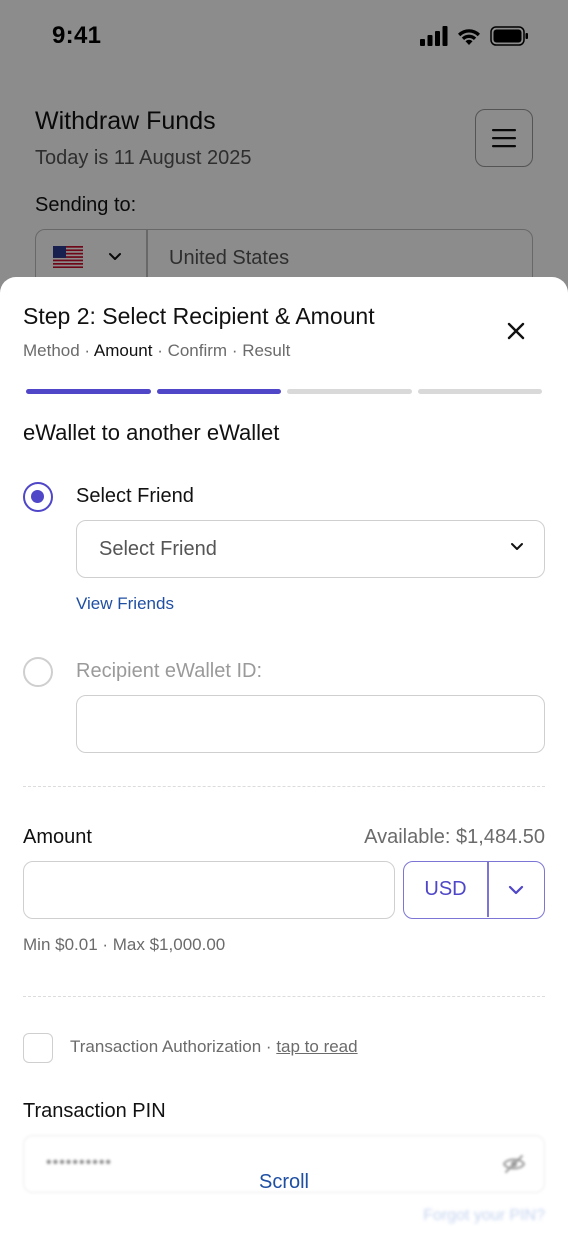  I want to click on step-indicator: Method · Amount · Confirm · Result, so click(157, 350).